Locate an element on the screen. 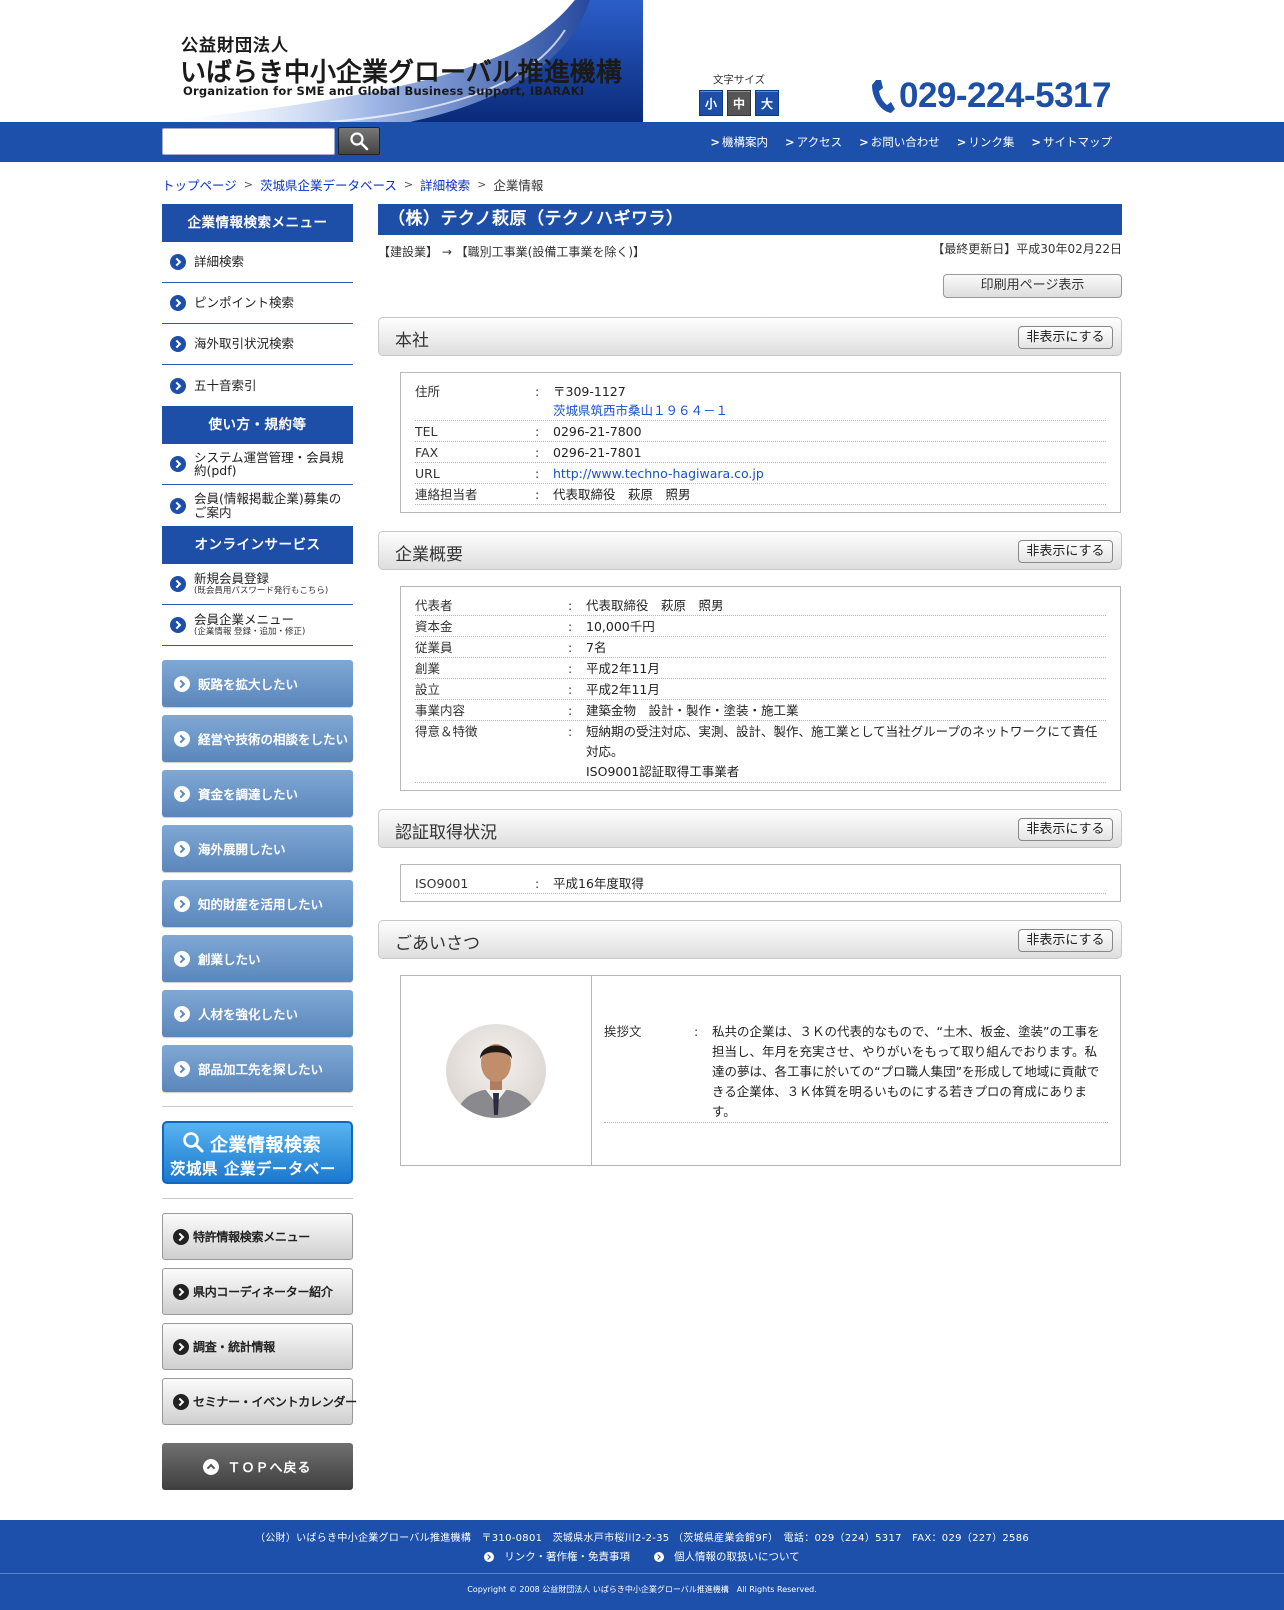  sidebar-item-pinpoint-search: ピンポイント検索 is located at coordinates (257, 303).